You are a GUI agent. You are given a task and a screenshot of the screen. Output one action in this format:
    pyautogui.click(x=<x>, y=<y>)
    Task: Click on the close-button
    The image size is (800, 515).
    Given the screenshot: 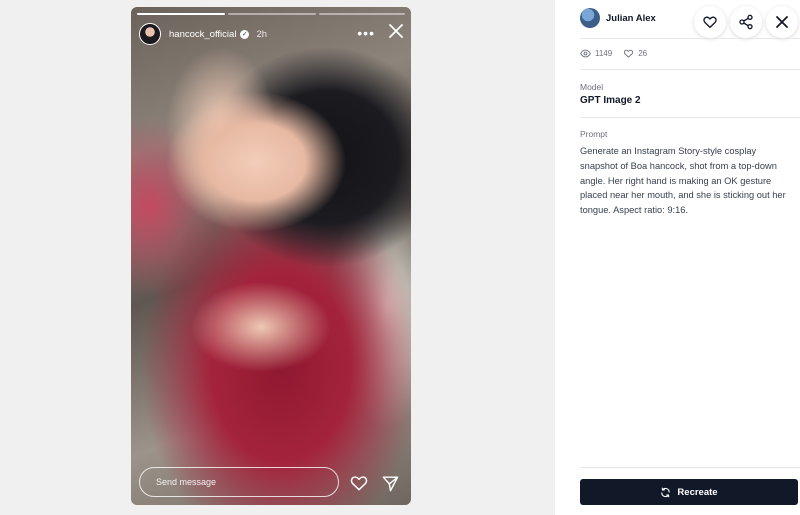 What is the action you would take?
    pyautogui.click(x=782, y=22)
    